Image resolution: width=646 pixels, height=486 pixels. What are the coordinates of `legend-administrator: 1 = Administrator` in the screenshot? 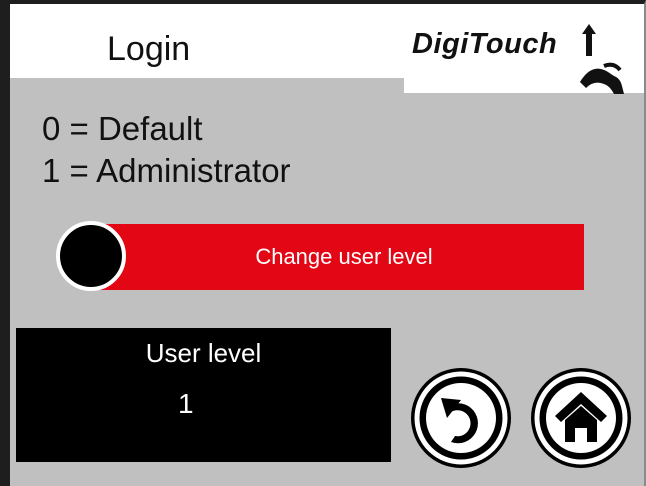 It's located at (166, 170).